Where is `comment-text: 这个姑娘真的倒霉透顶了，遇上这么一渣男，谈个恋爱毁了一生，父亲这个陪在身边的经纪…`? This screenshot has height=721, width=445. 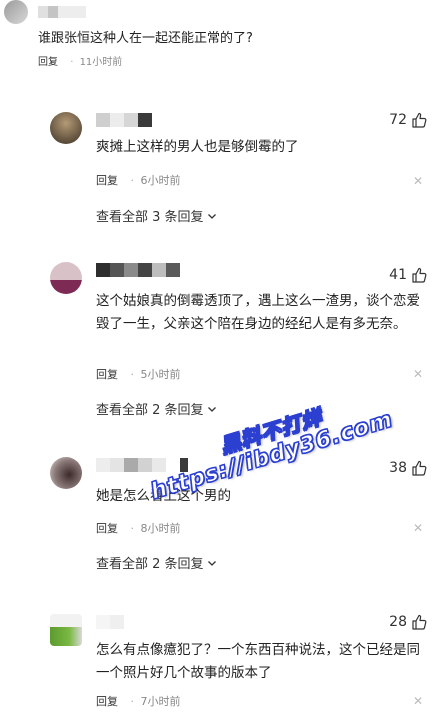
comment-text: 这个姑娘真的倒霉透顶了，遇上这么一渣男，谈个恋爱毁了一生，父亲这个陪在身边的经纪… is located at coordinates (258, 312).